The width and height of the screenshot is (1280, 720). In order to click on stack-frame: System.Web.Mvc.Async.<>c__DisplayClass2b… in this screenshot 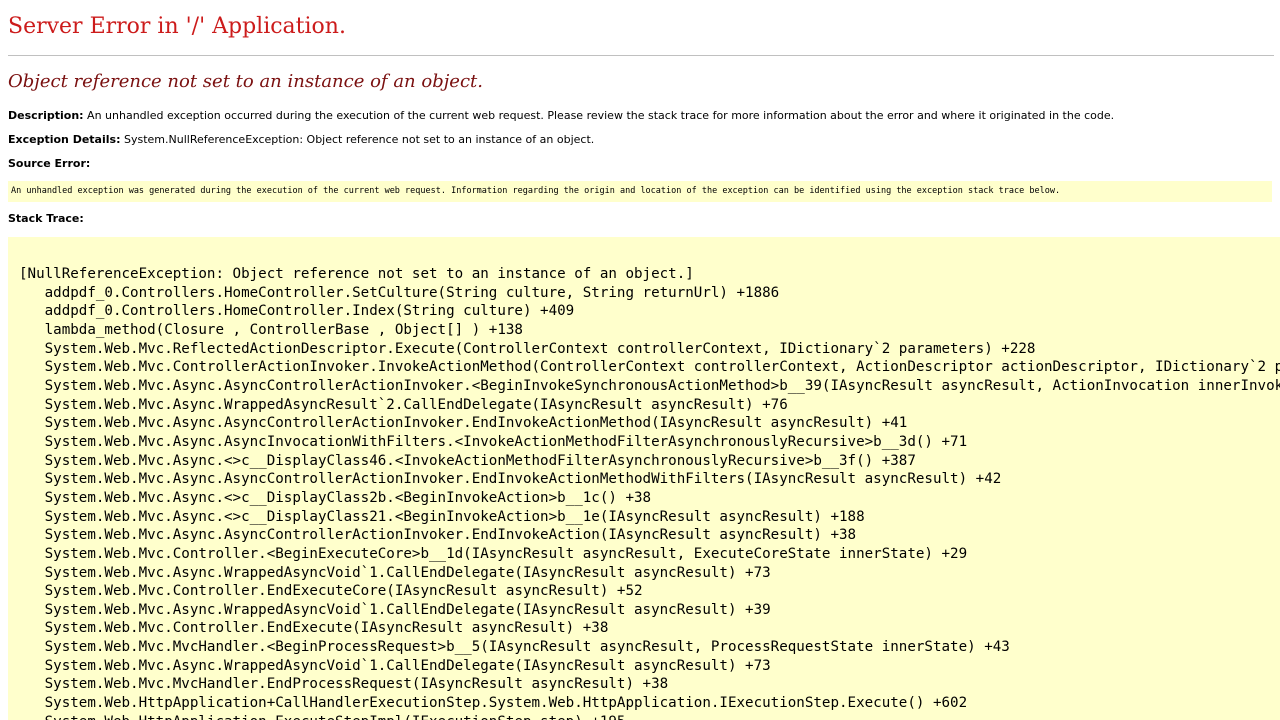, I will do `click(348, 497)`.